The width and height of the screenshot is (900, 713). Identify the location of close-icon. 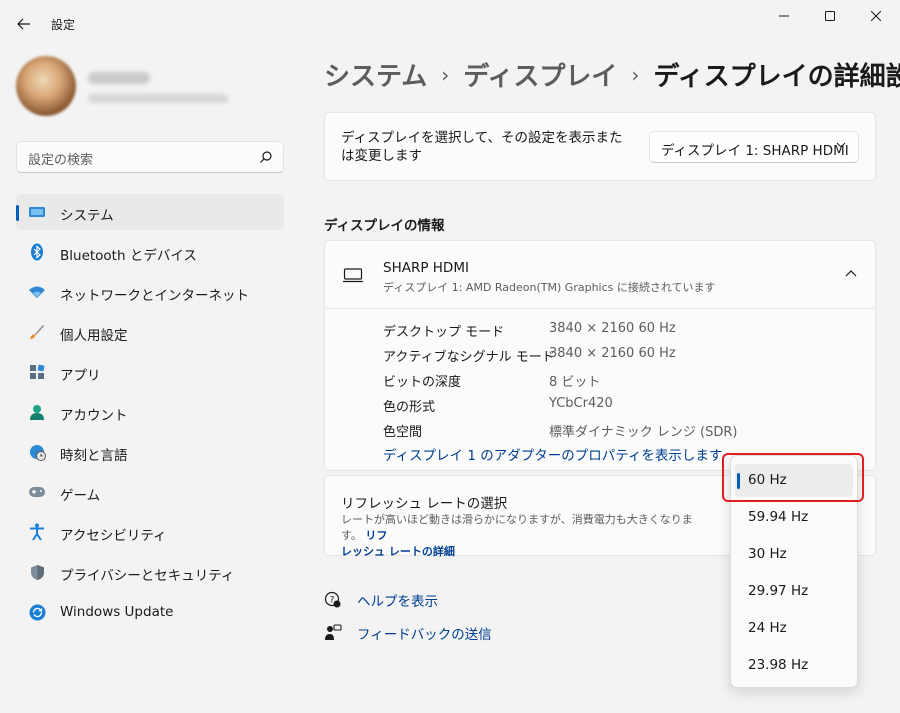
(876, 16).